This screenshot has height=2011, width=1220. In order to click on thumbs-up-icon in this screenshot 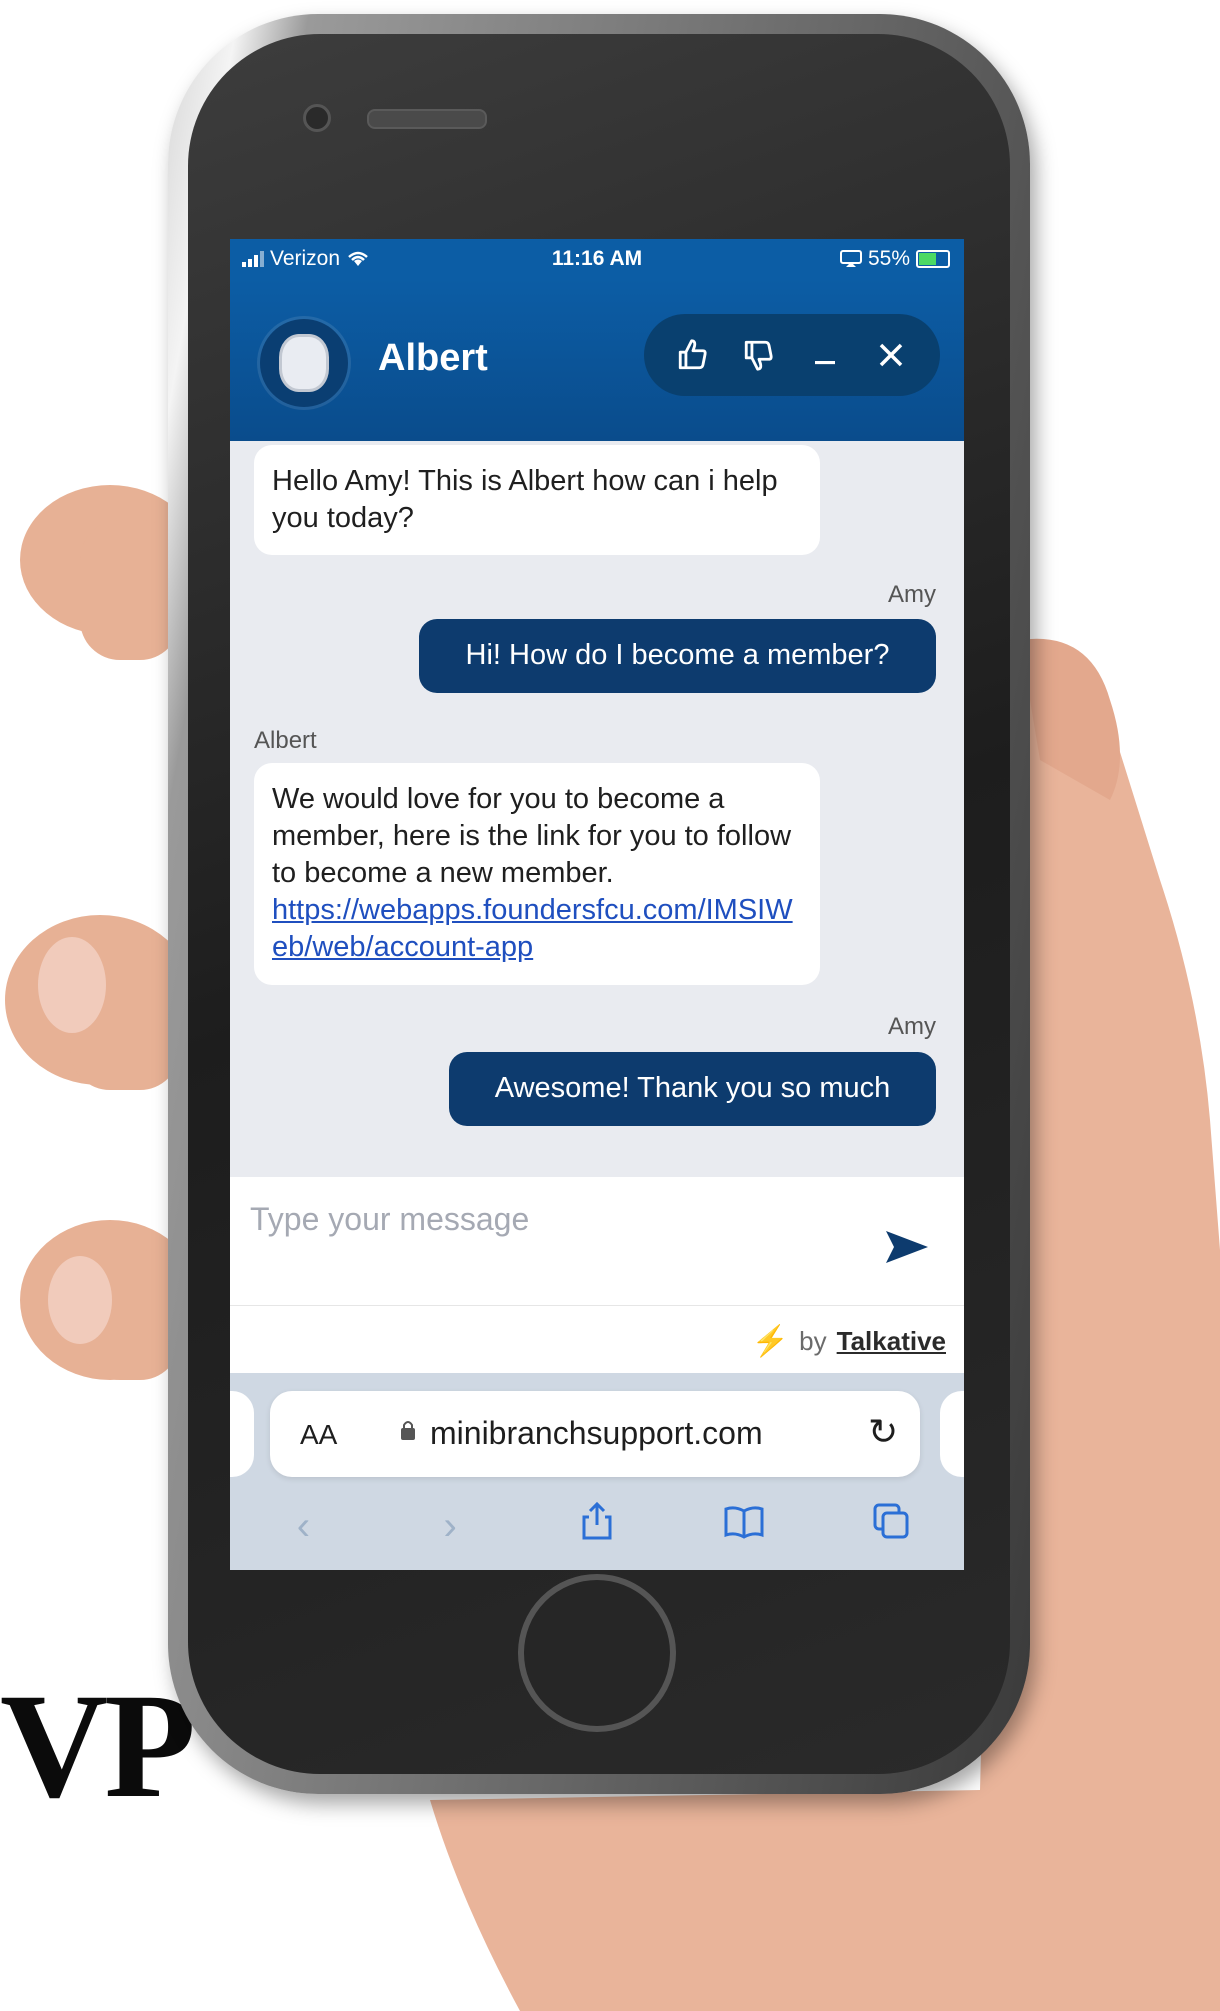, I will do `click(693, 355)`.